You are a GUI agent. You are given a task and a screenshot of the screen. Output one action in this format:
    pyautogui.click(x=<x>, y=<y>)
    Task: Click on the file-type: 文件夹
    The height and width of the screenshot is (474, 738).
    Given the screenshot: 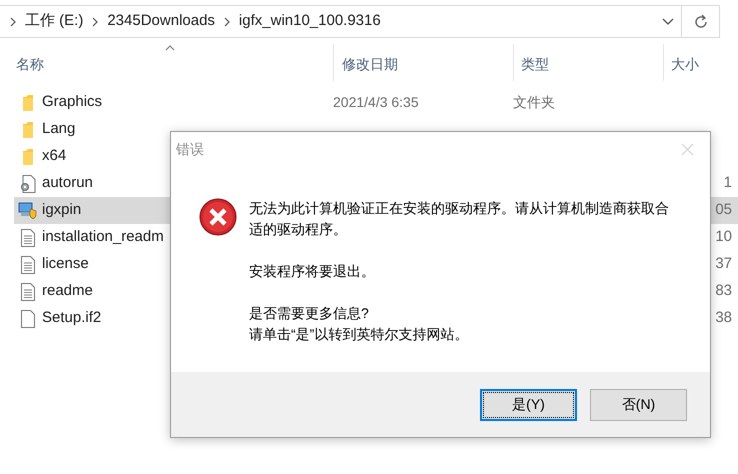 What is the action you would take?
    pyautogui.click(x=534, y=102)
    